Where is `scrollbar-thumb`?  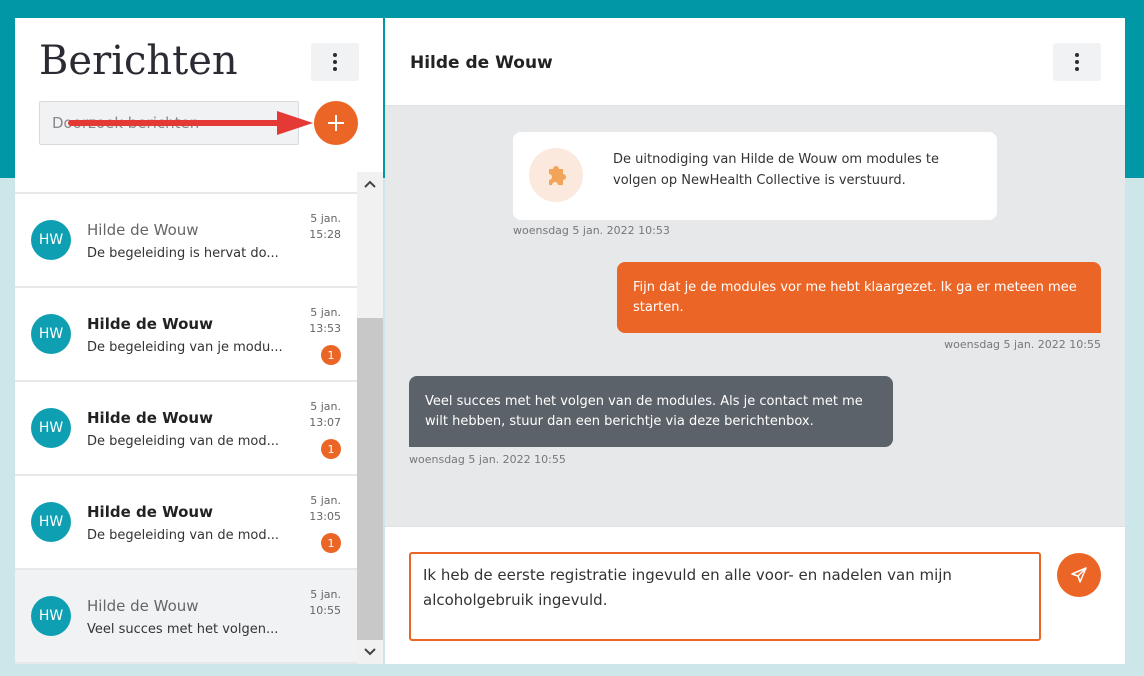
scrollbar-thumb is located at coordinates (370, 479).